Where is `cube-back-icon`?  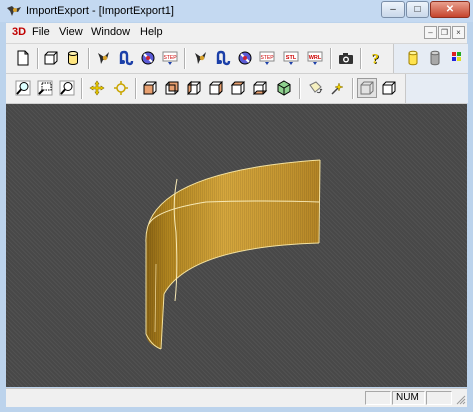 cube-back-icon is located at coordinates (172, 88).